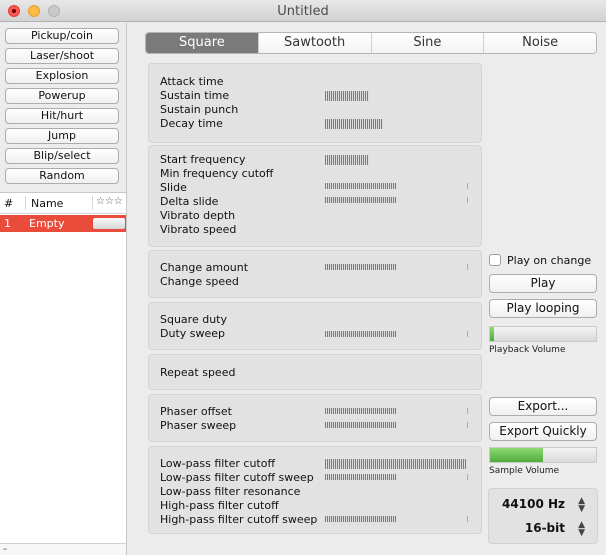  What do you see at coordinates (516, 455) in the screenshot?
I see `sample-volume-fill` at bounding box center [516, 455].